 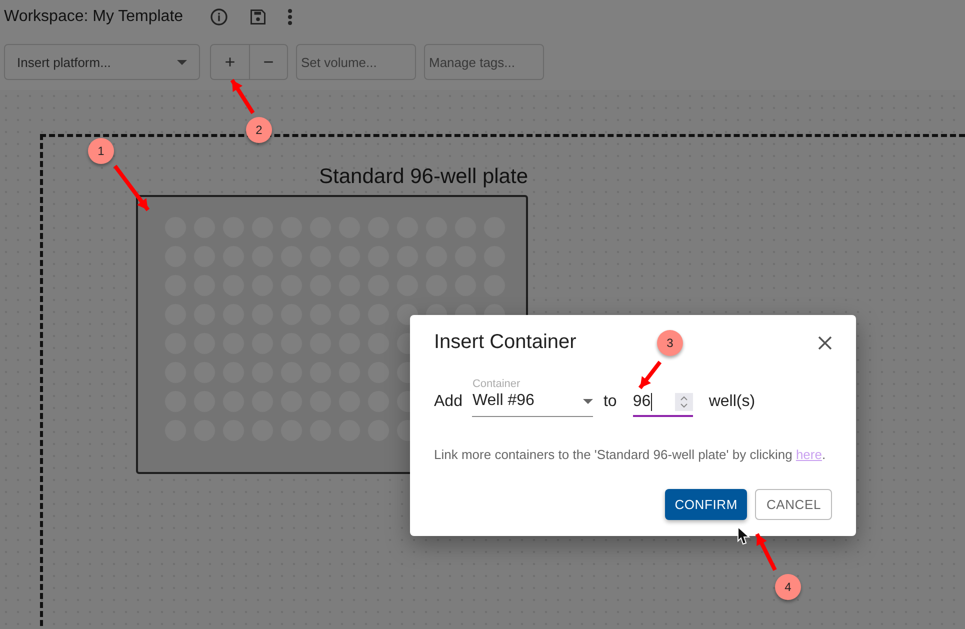 I want to click on to-label: to, so click(x=610, y=402).